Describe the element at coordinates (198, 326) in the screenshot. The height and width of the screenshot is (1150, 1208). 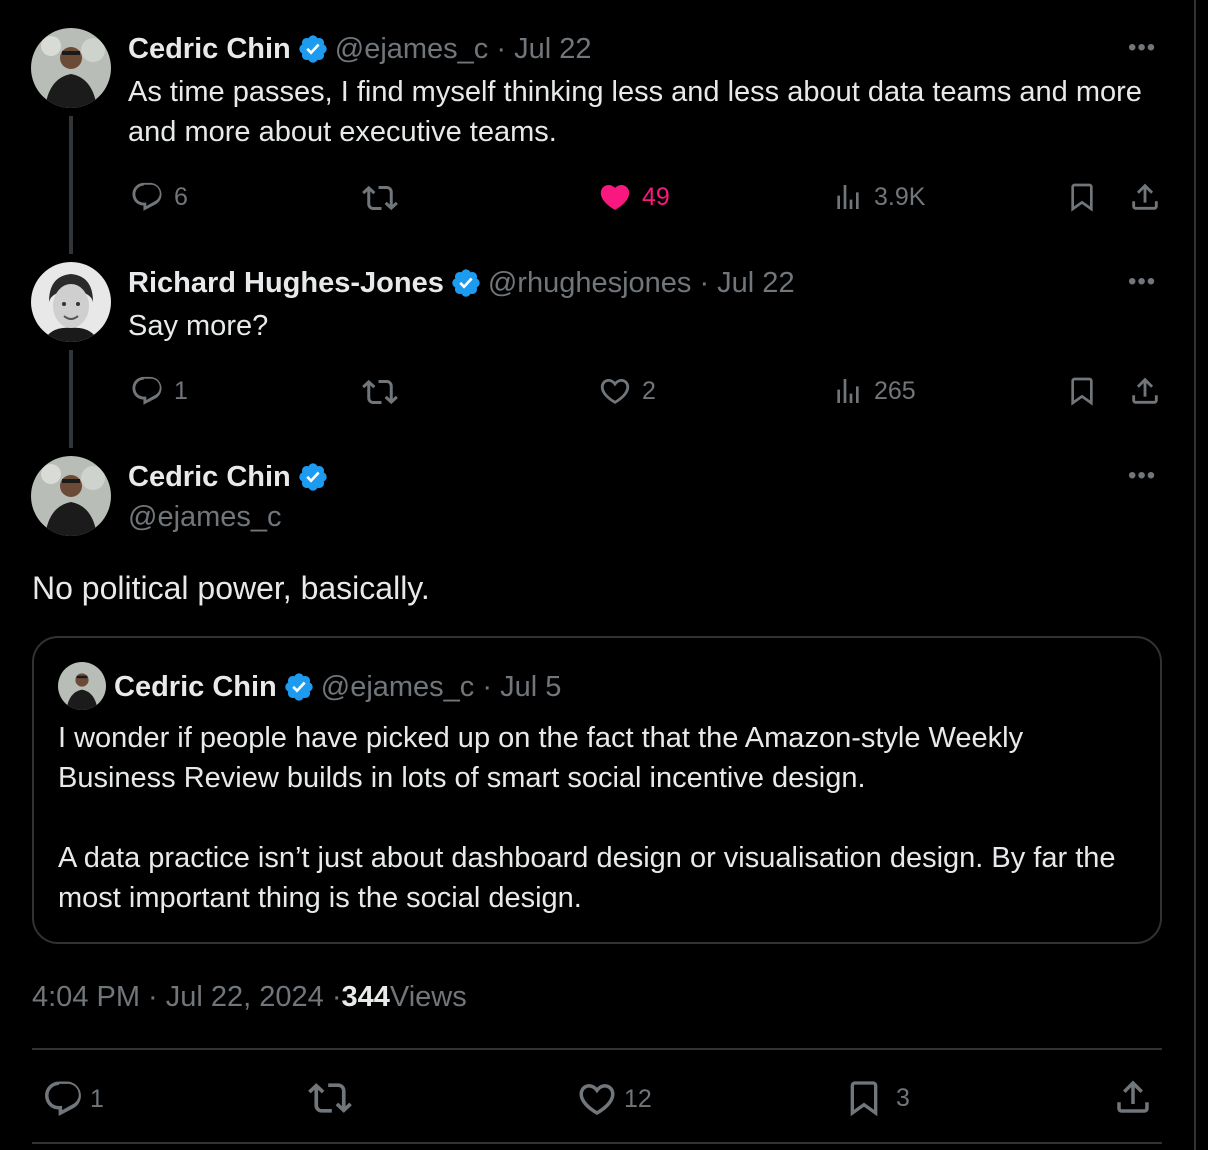
I see `tweet2-text: Say more?` at that location.